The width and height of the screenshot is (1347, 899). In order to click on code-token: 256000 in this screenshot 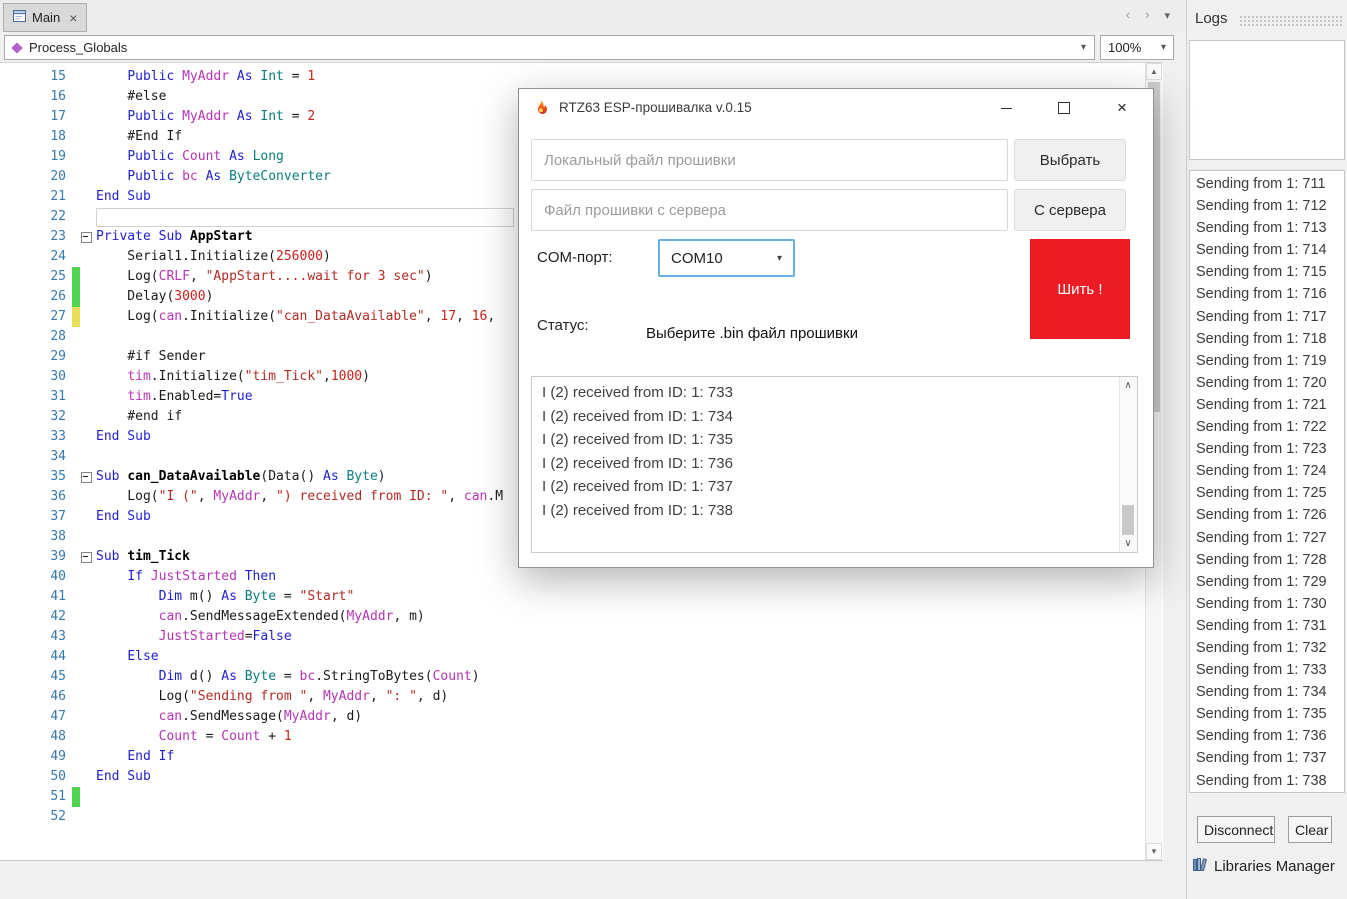, I will do `click(299, 256)`.